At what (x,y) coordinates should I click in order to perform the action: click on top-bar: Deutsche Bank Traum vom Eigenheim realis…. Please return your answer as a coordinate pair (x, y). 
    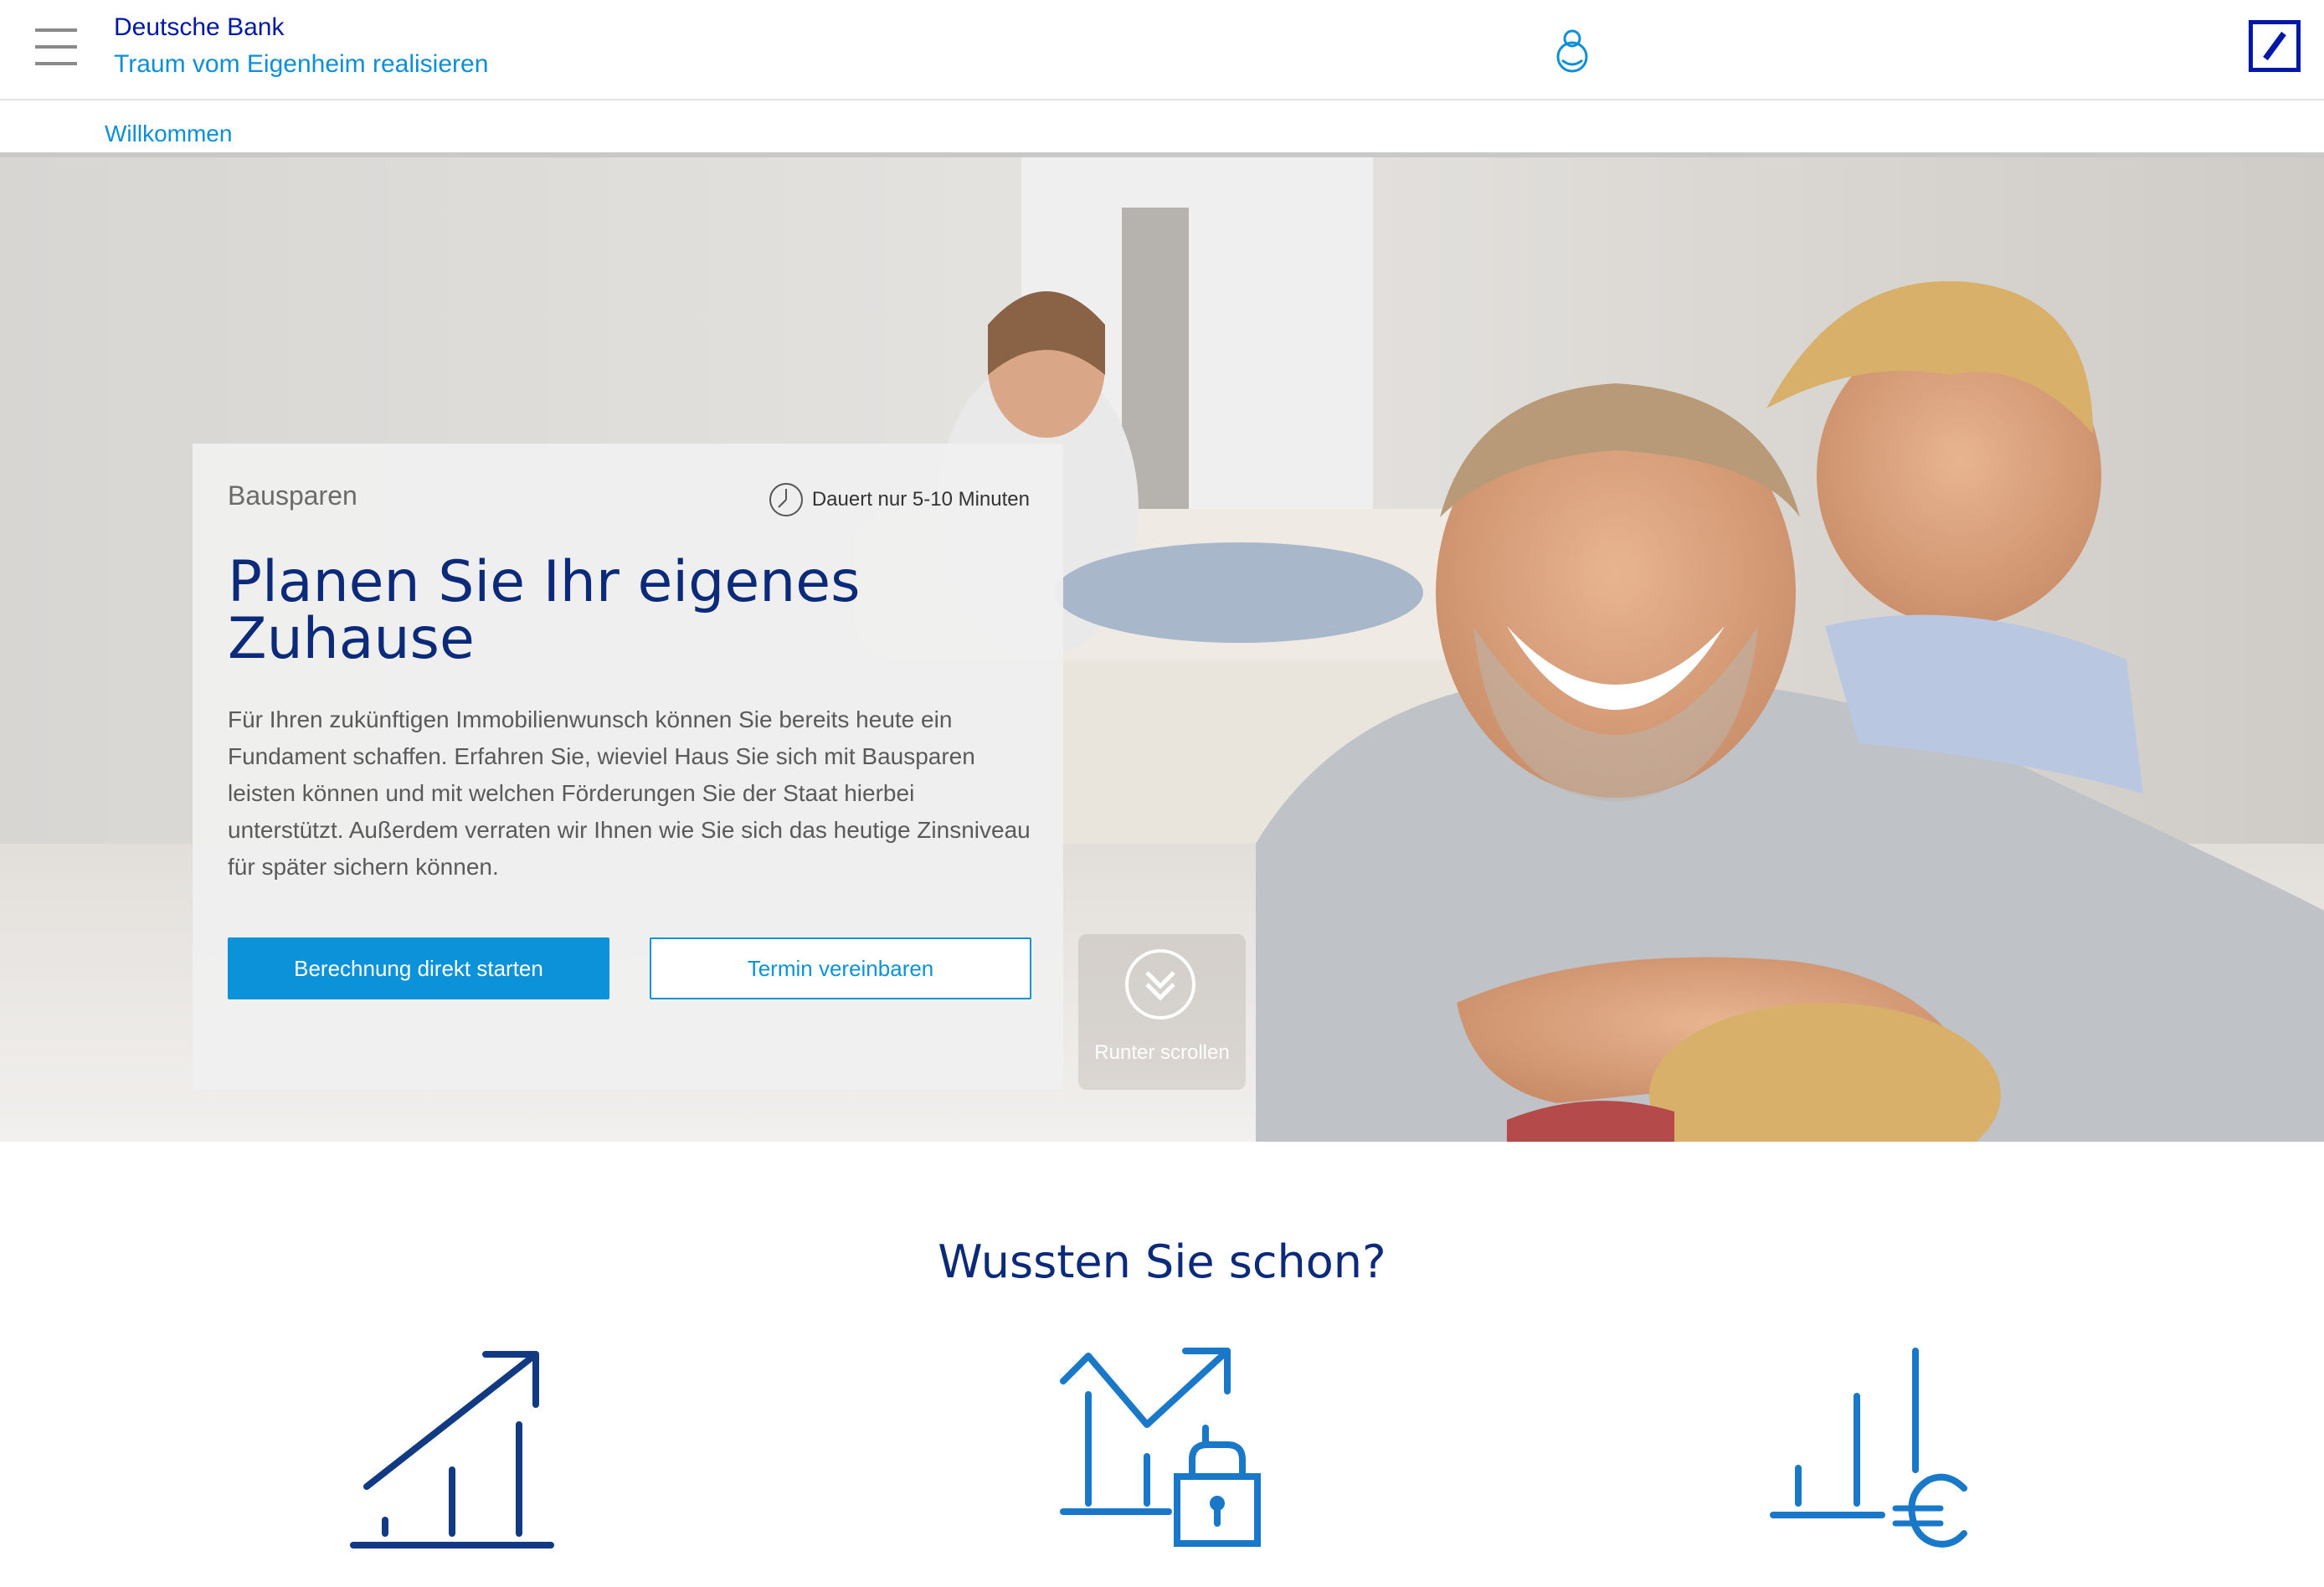
    Looking at the image, I should click on (1162, 50).